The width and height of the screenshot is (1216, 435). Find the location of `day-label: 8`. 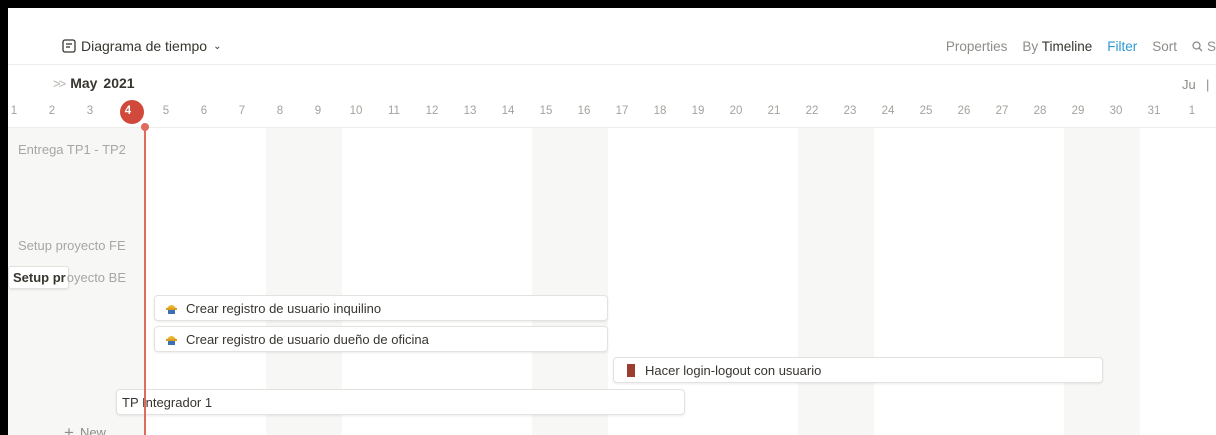

day-label: 8 is located at coordinates (280, 111).